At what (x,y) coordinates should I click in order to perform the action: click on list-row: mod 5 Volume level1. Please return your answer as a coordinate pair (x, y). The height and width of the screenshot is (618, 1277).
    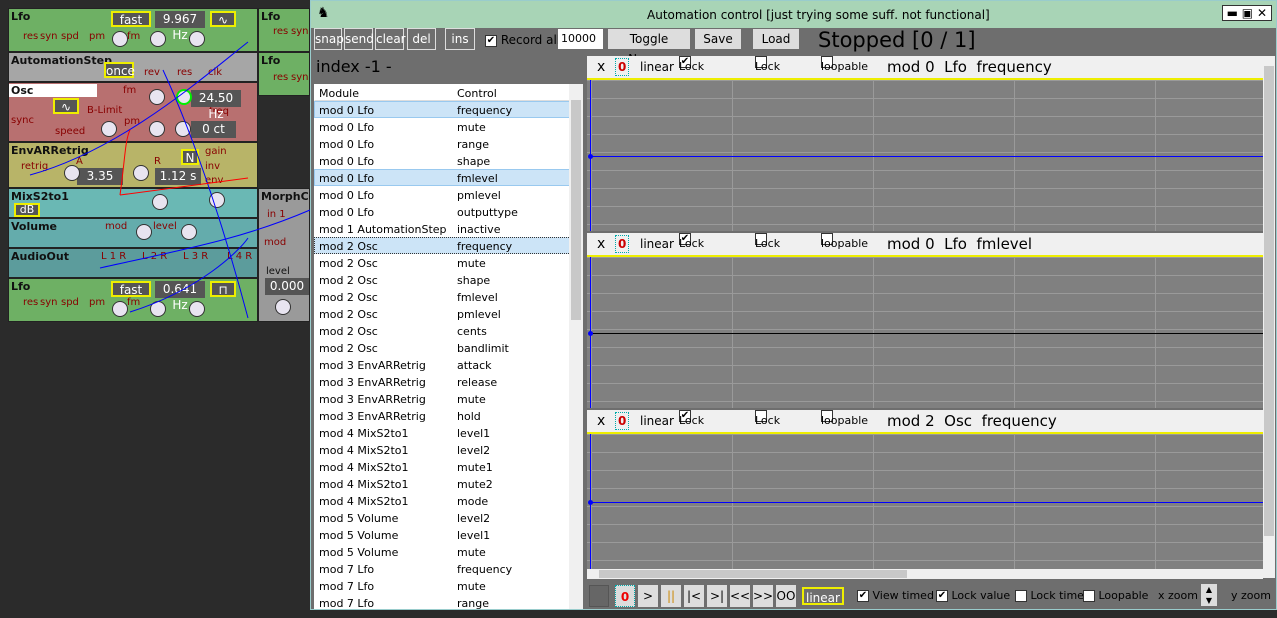
    Looking at the image, I should click on (448, 534).